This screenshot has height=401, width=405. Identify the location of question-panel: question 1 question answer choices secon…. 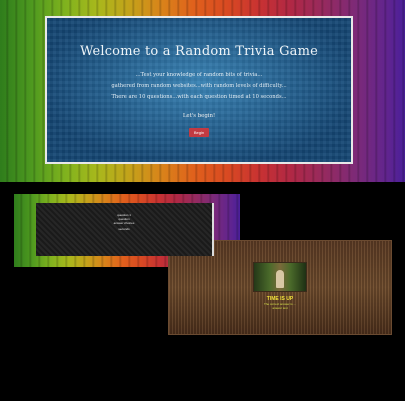
(125, 229).